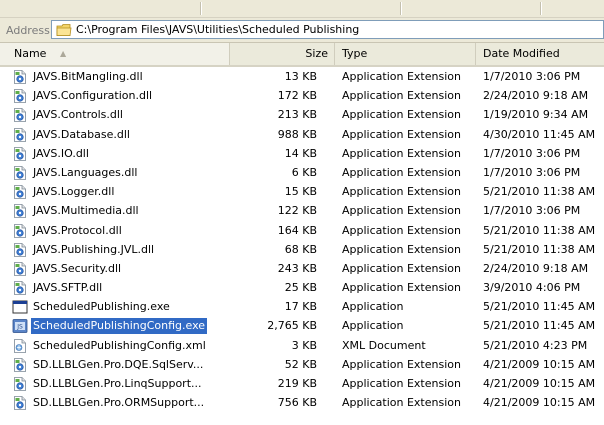  I want to click on column-header-type: Type, so click(405, 54).